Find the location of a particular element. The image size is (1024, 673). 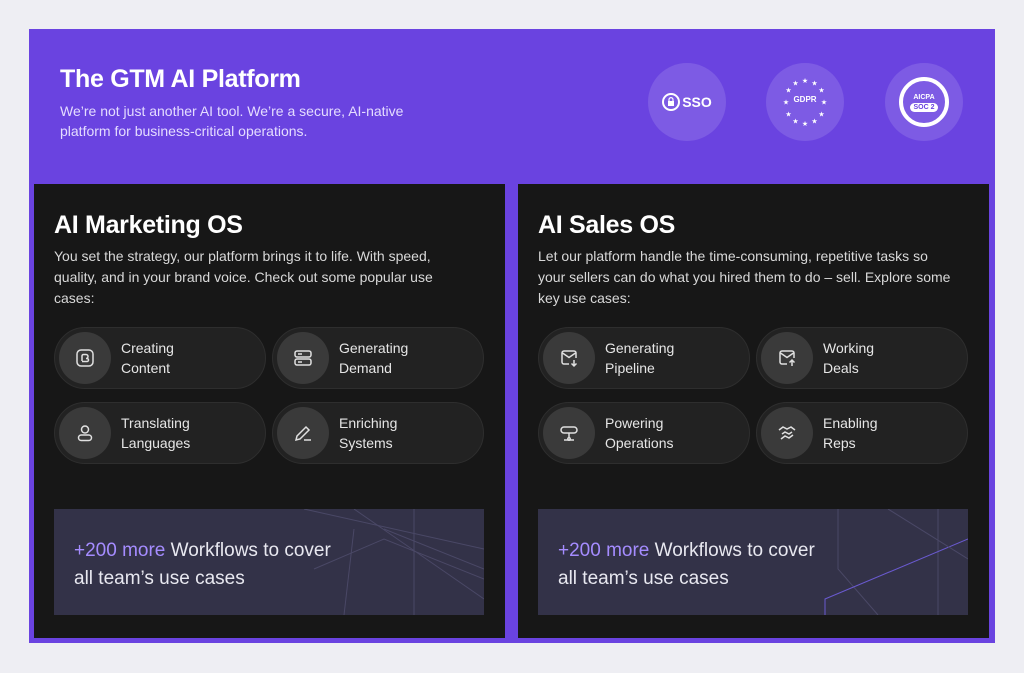

use-case-line1: Working is located at coordinates (849, 348).